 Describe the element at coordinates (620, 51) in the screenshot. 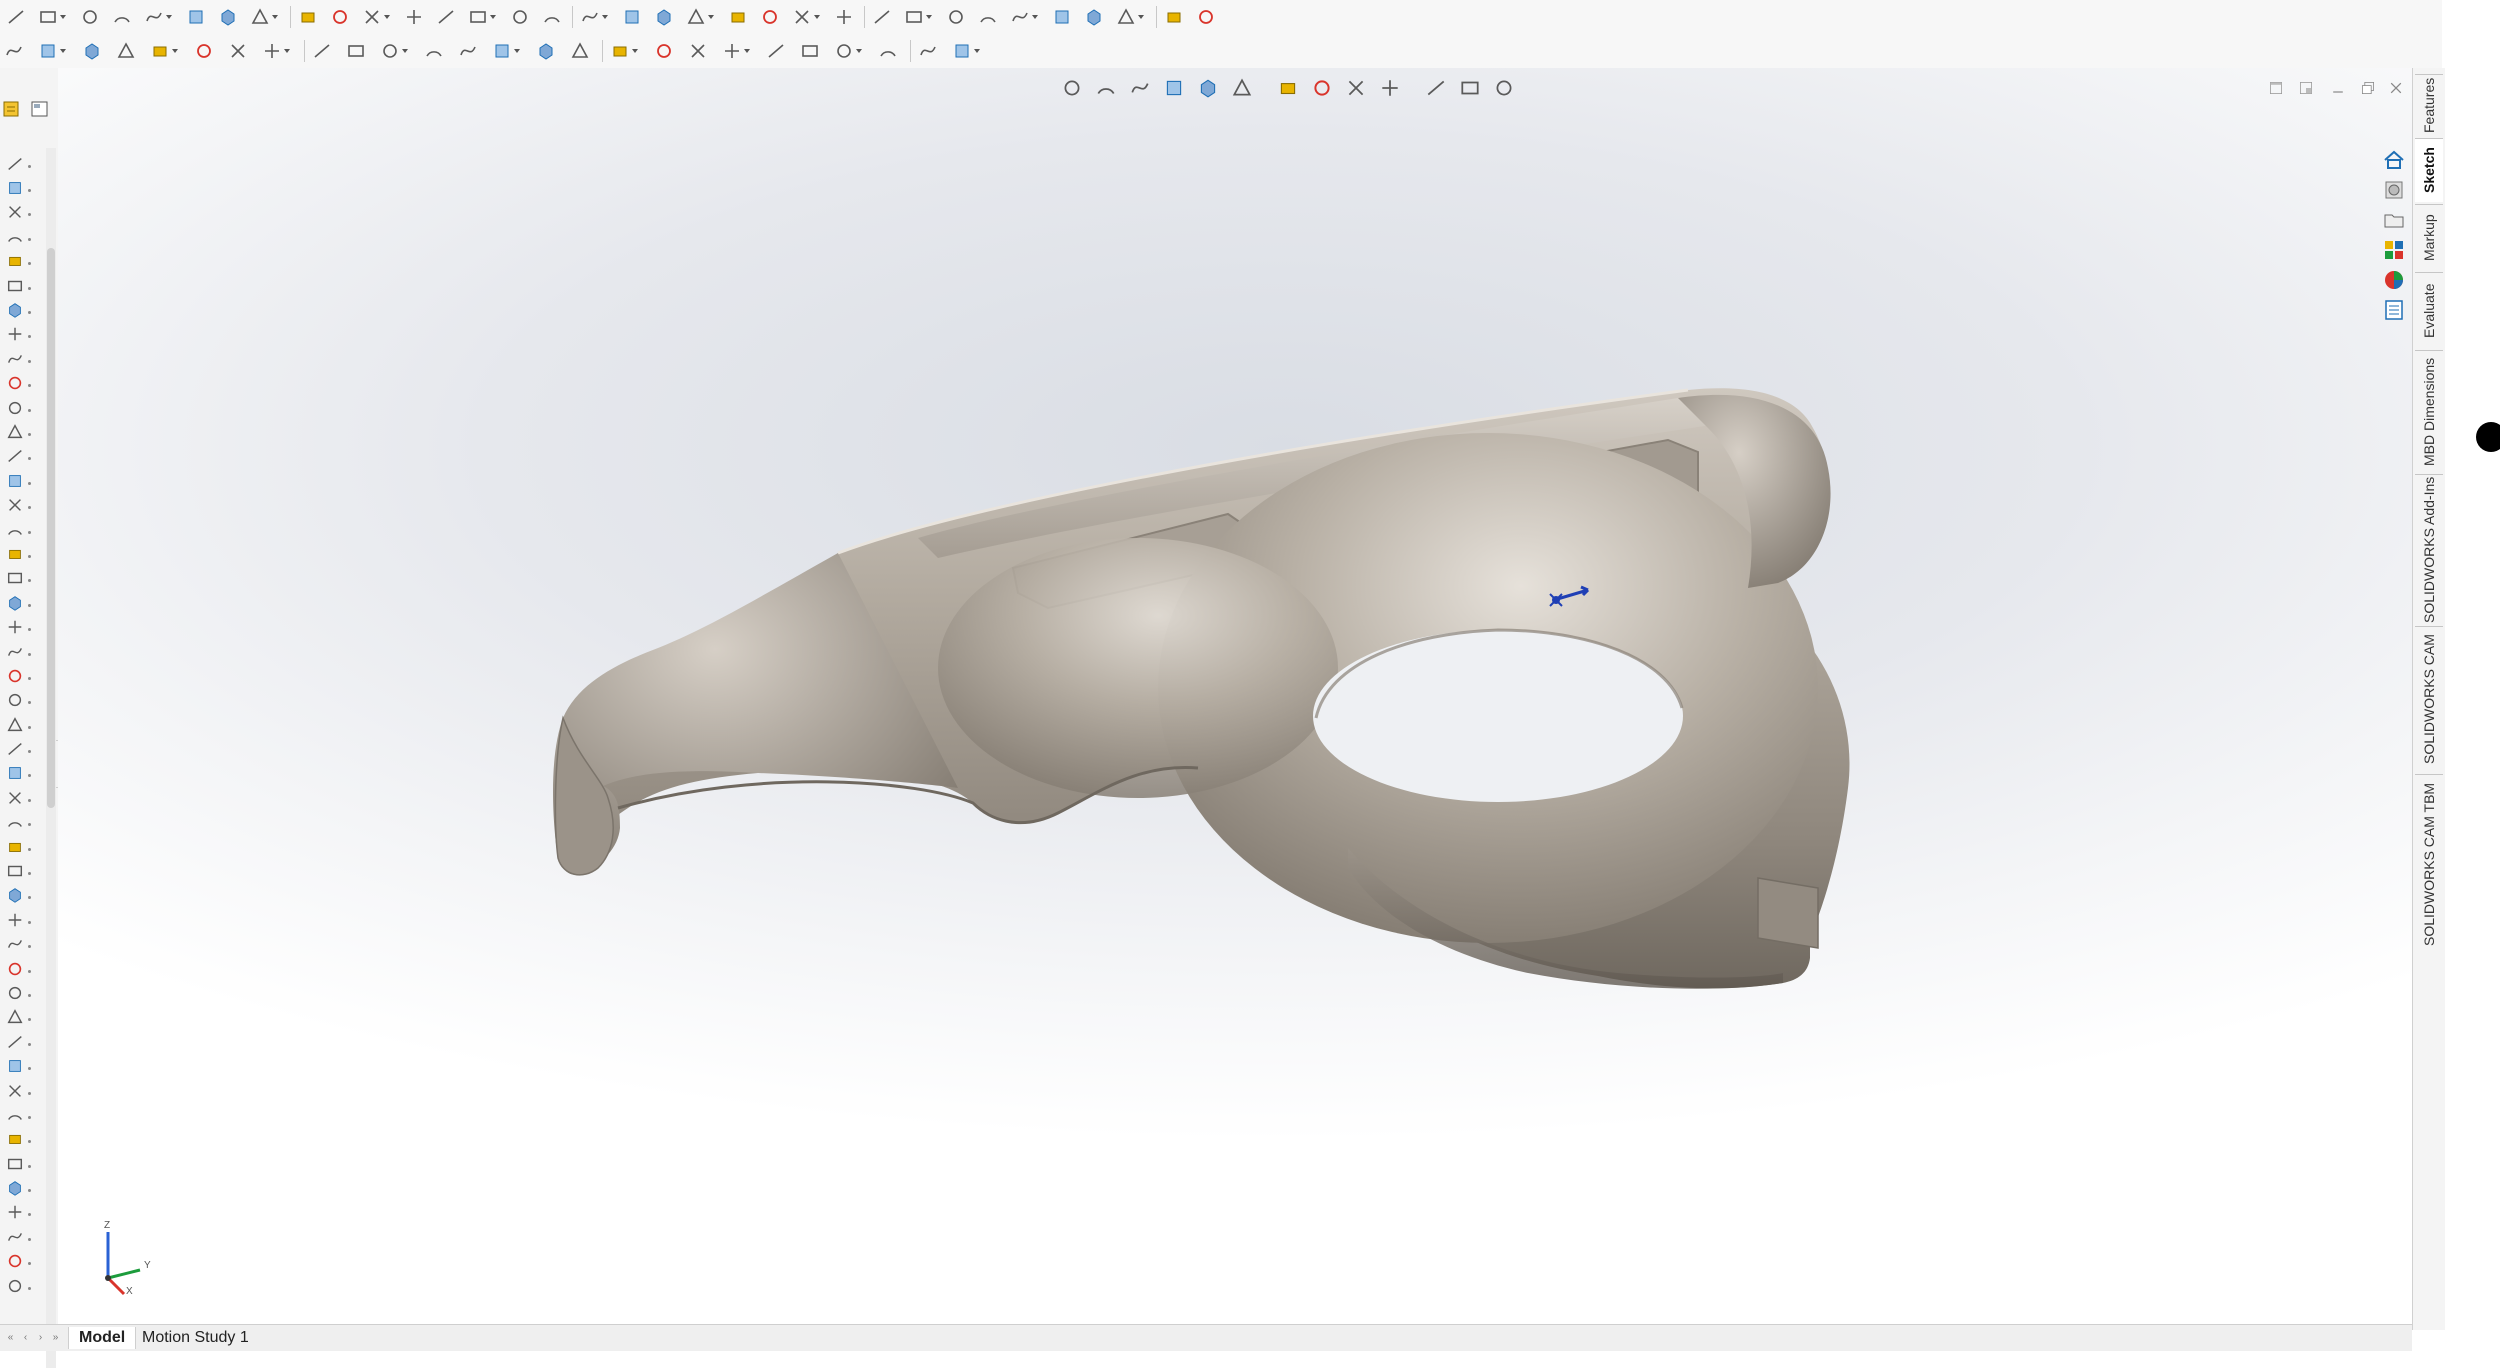

I see `shaded-icon` at that location.